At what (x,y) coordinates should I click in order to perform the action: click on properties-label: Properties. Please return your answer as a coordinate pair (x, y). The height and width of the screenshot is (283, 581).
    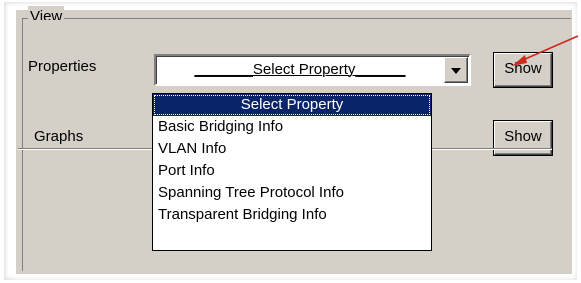
    Looking at the image, I should click on (62, 66).